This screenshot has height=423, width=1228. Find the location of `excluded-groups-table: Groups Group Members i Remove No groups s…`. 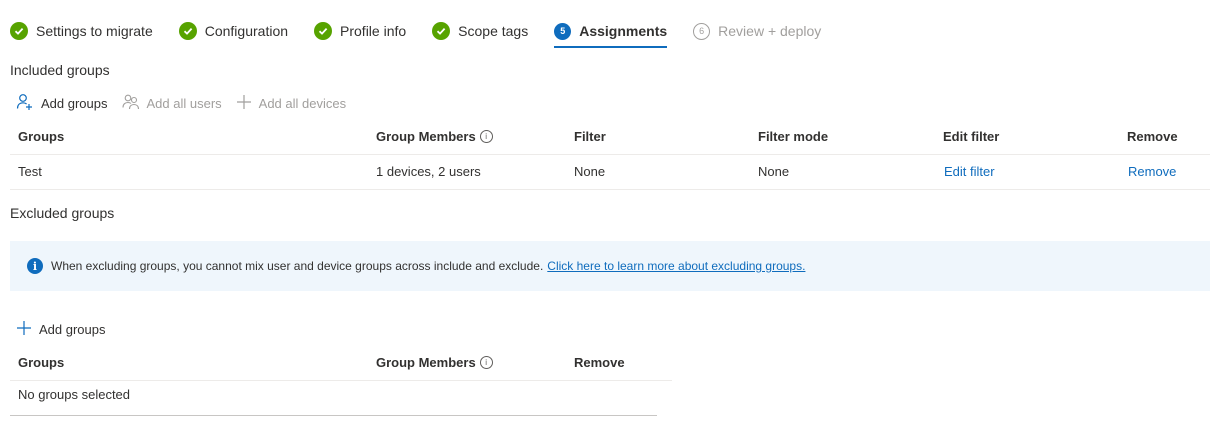

excluded-groups-table: Groups Group Members i Remove No groups s… is located at coordinates (341, 381).